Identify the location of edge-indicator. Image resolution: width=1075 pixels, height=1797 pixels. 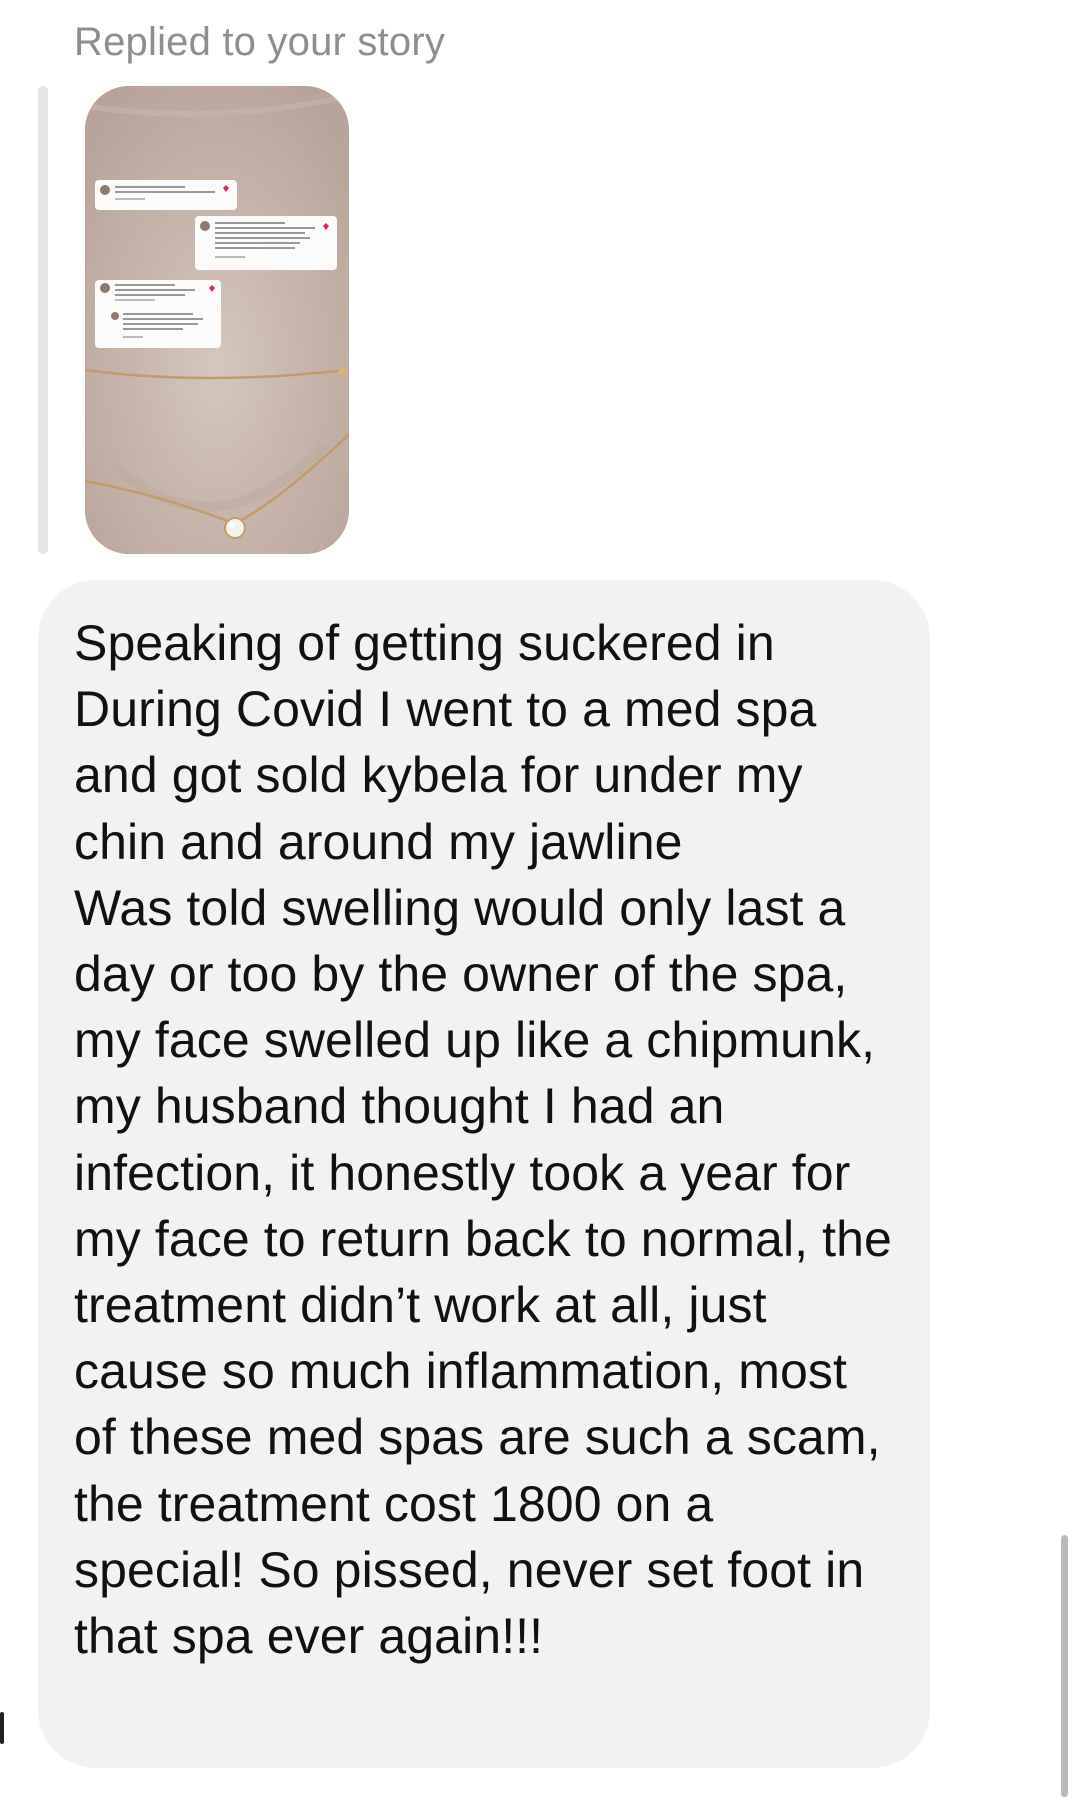
(2, 1728).